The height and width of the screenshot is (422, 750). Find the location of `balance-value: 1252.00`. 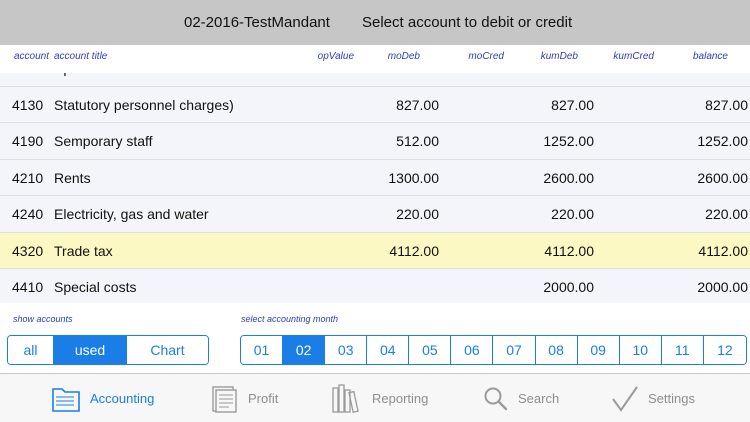

balance-value: 1252.00 is located at coordinates (722, 141).